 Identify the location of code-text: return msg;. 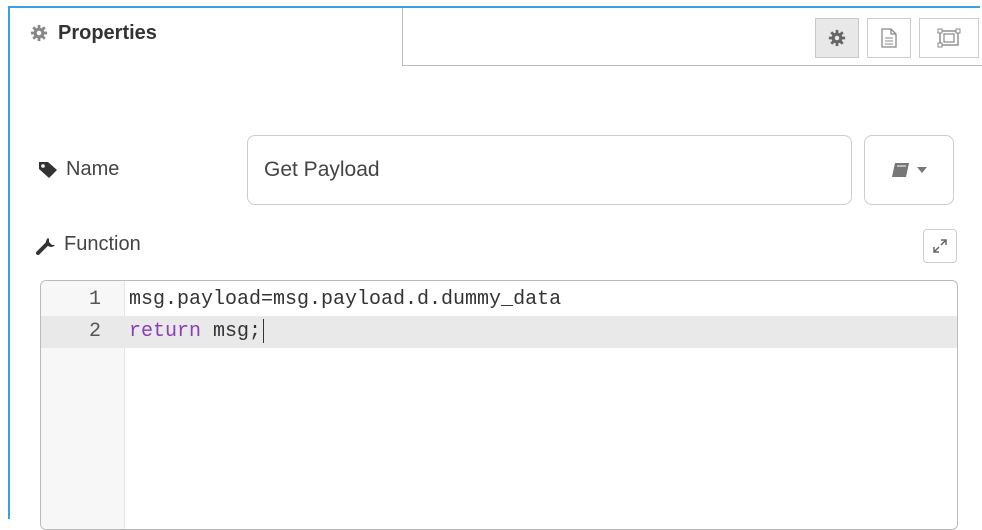
(197, 332).